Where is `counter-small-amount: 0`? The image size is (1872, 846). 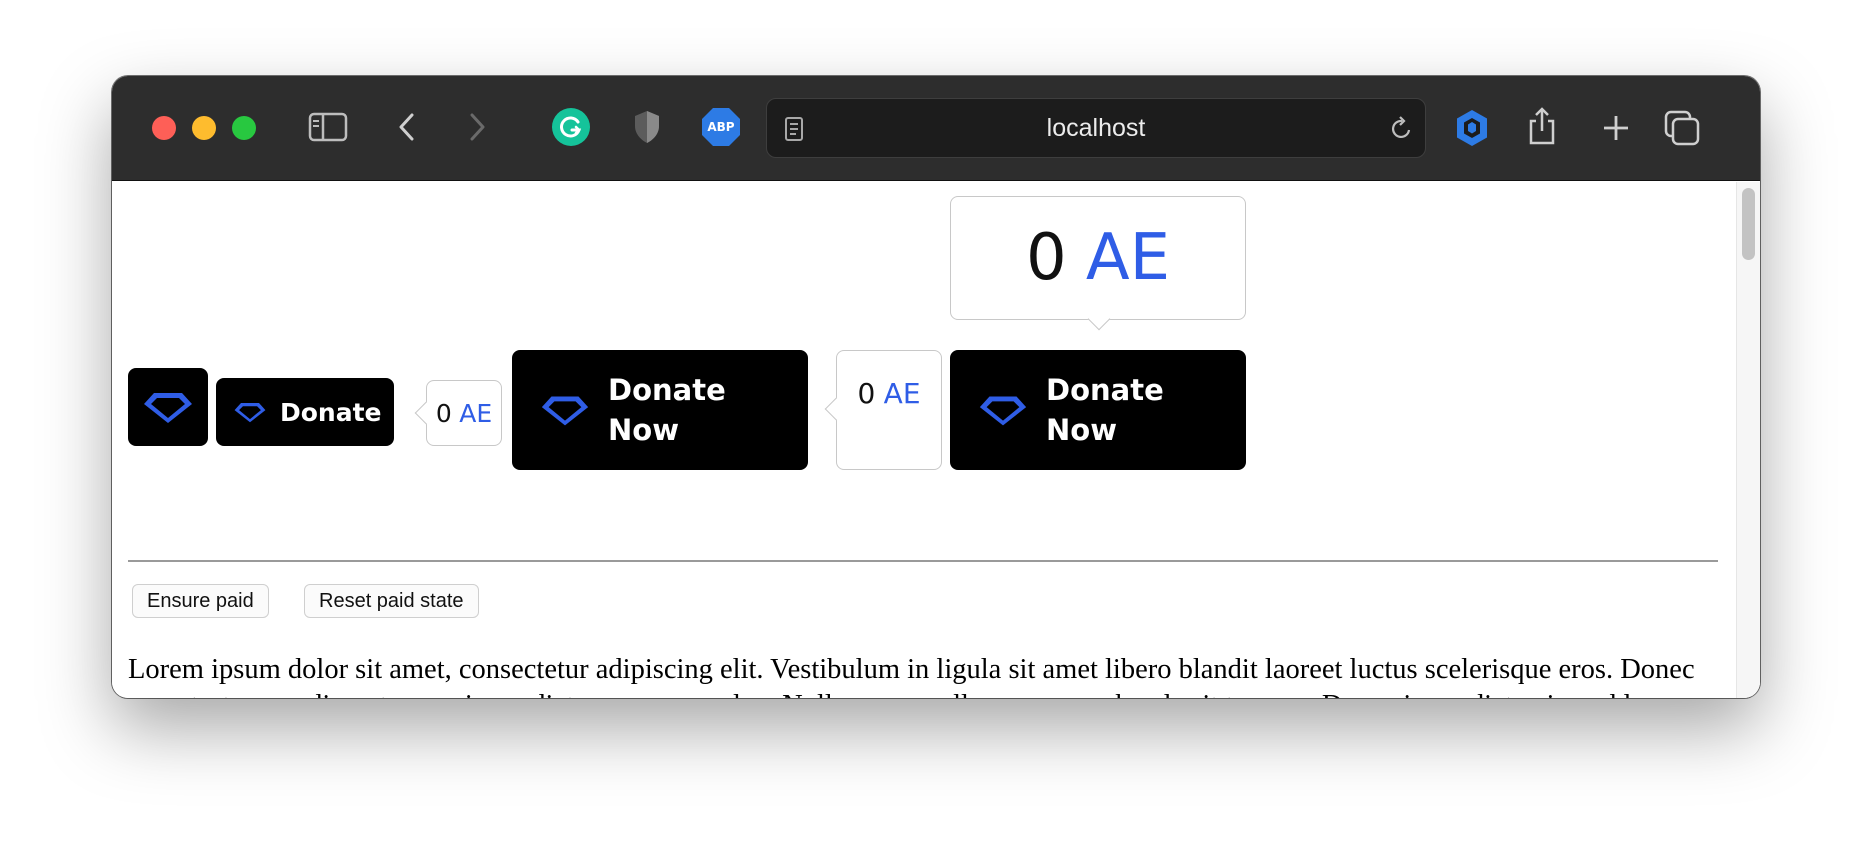
counter-small-amount: 0 is located at coordinates (443, 413).